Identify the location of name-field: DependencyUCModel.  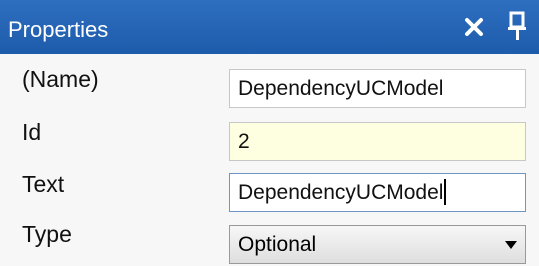
(377, 88).